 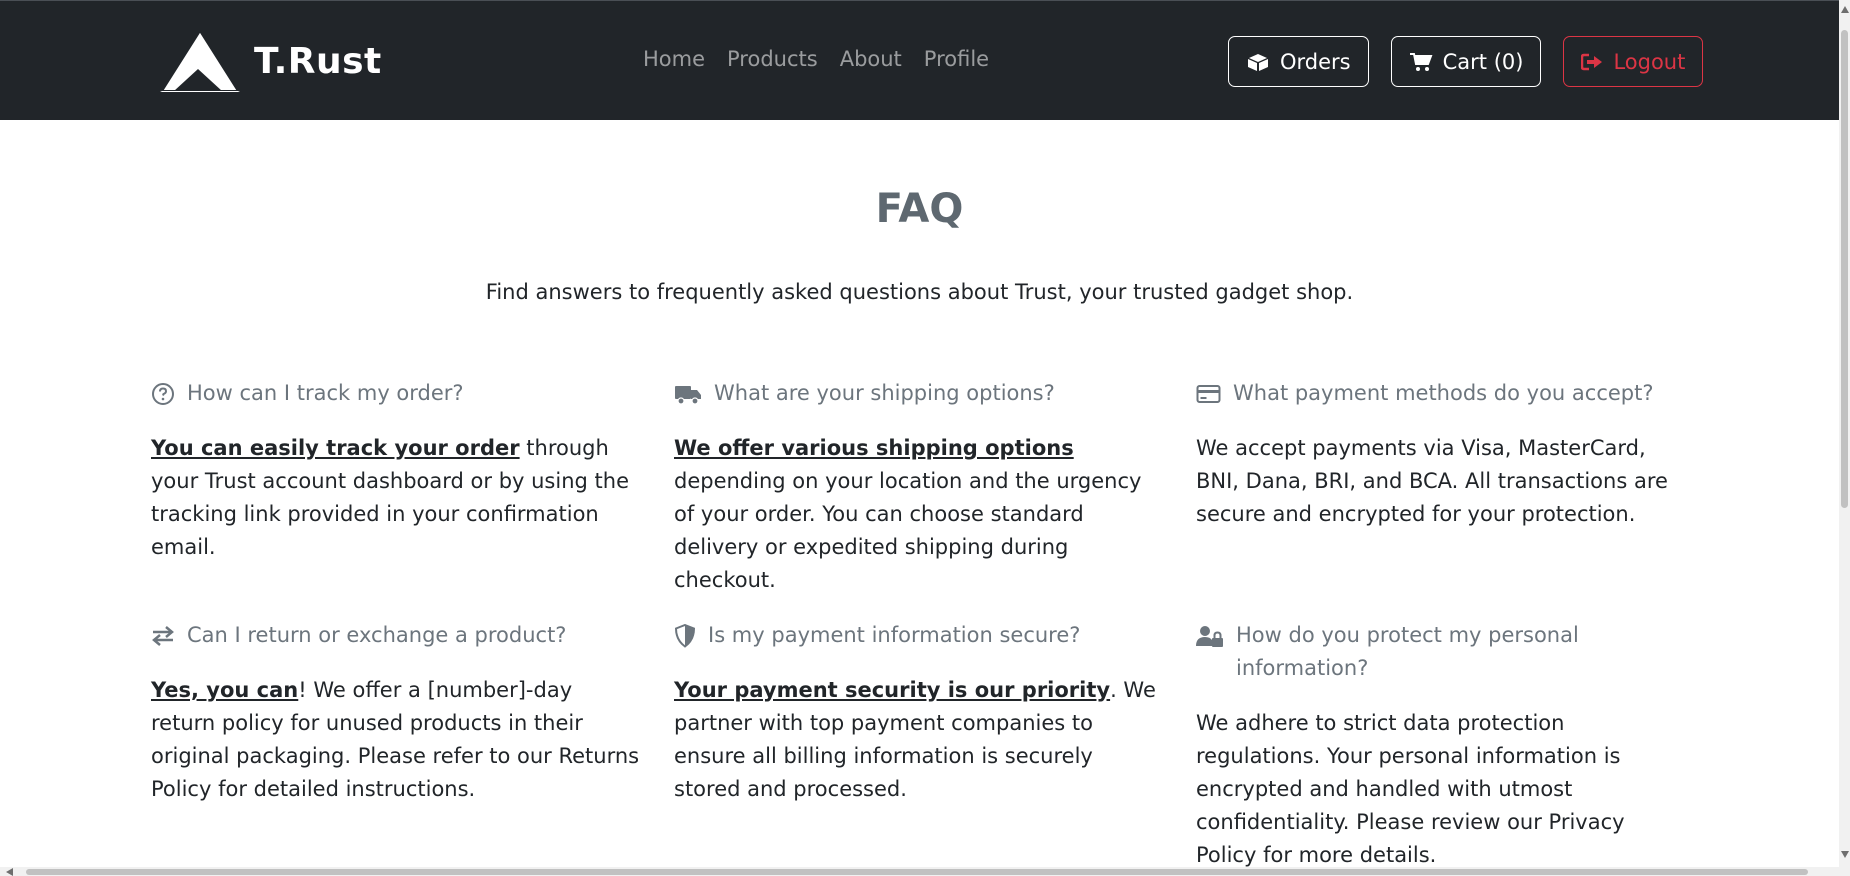 What do you see at coordinates (871, 59) in the screenshot?
I see `nav-link-about: About` at bounding box center [871, 59].